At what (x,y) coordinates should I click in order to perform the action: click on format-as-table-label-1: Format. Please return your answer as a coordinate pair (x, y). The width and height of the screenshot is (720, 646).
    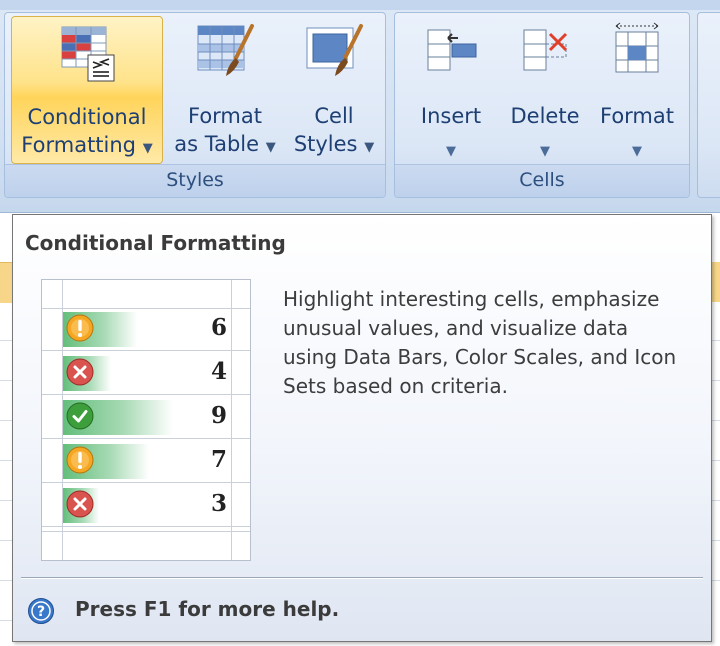
    Looking at the image, I should click on (224, 116).